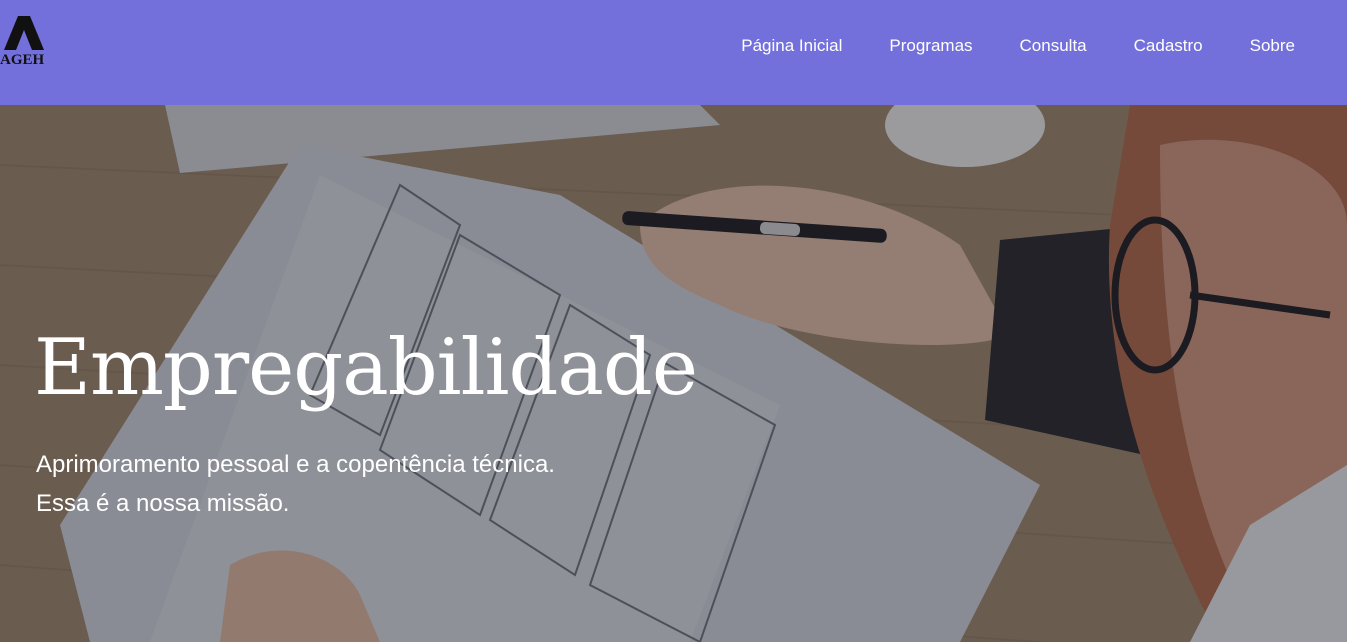 Image resolution: width=1347 pixels, height=642 pixels. I want to click on brand-logo: AGEH, so click(28, 43).